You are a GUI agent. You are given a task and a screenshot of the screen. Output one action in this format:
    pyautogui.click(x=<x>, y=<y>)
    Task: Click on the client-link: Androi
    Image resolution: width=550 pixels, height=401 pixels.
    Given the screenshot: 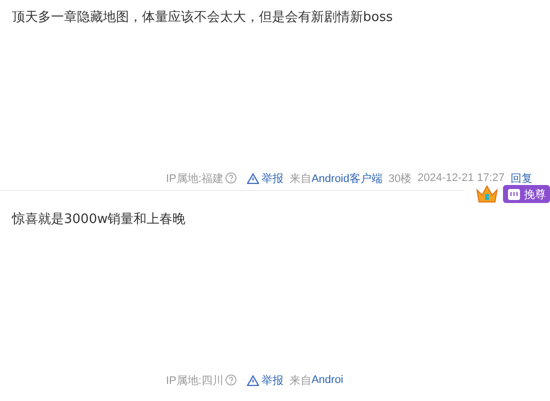 What is the action you would take?
    pyautogui.click(x=327, y=380)
    